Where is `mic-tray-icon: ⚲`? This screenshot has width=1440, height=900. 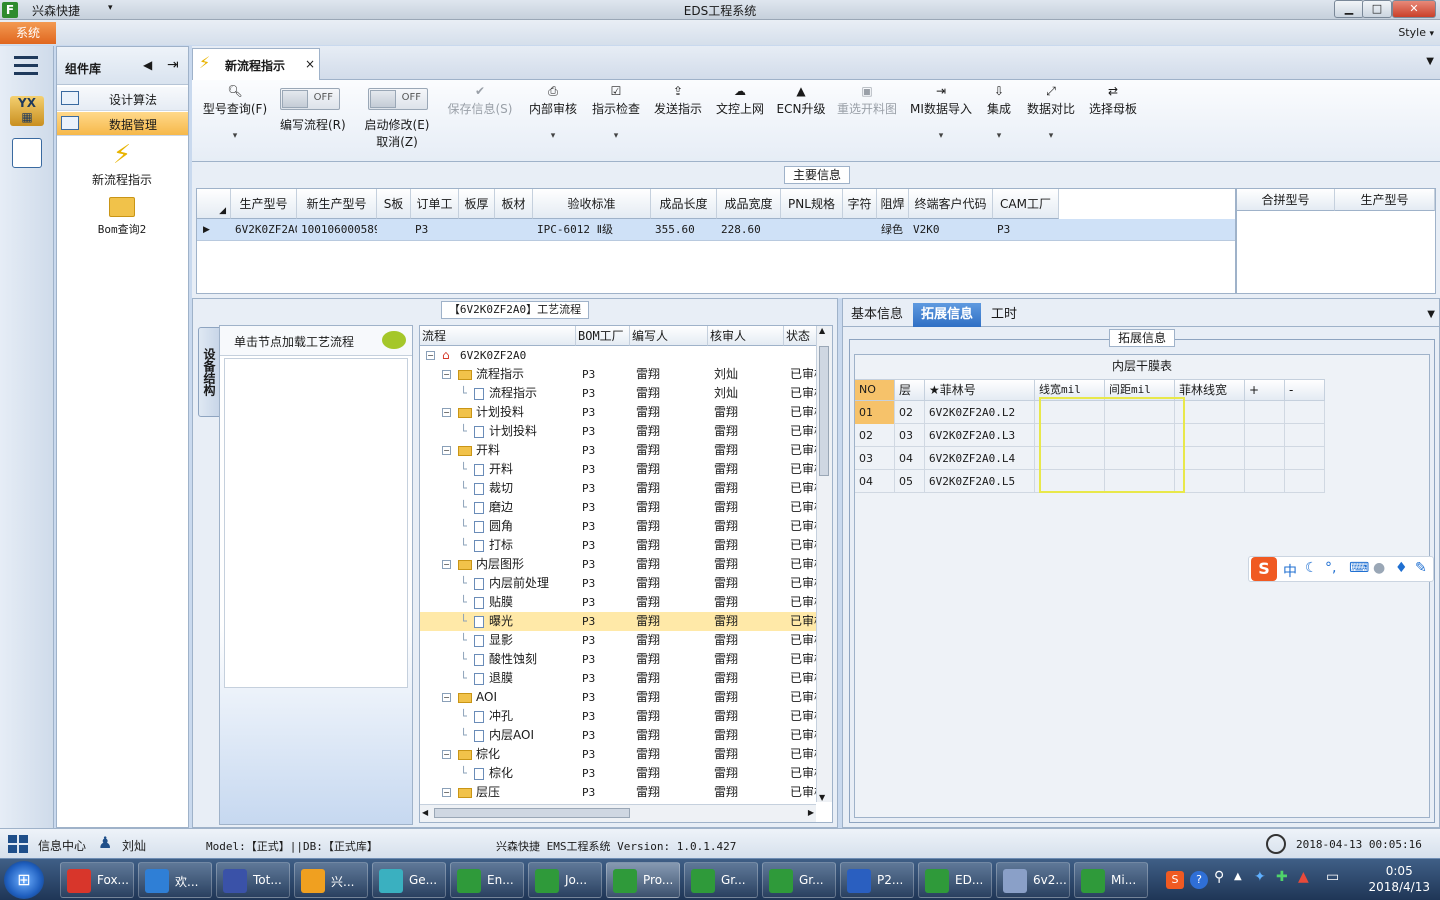 mic-tray-icon: ⚲ is located at coordinates (1219, 877).